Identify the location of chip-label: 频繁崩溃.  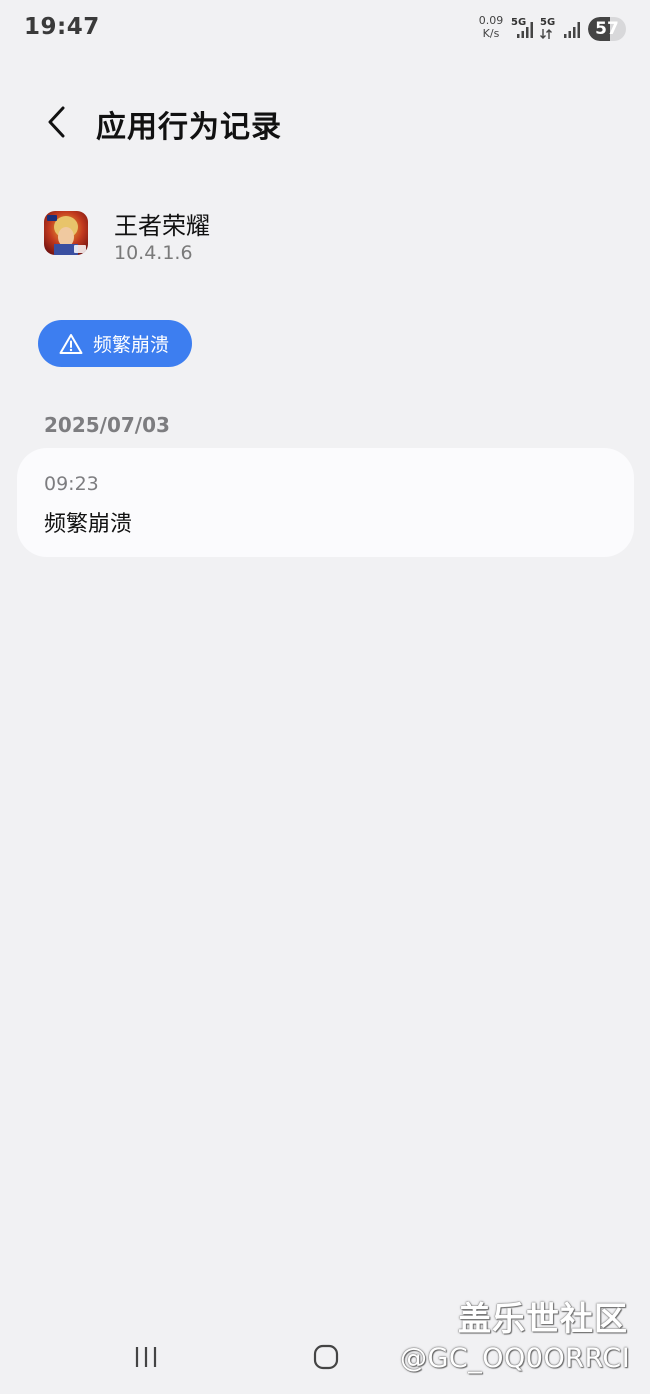
(131, 345).